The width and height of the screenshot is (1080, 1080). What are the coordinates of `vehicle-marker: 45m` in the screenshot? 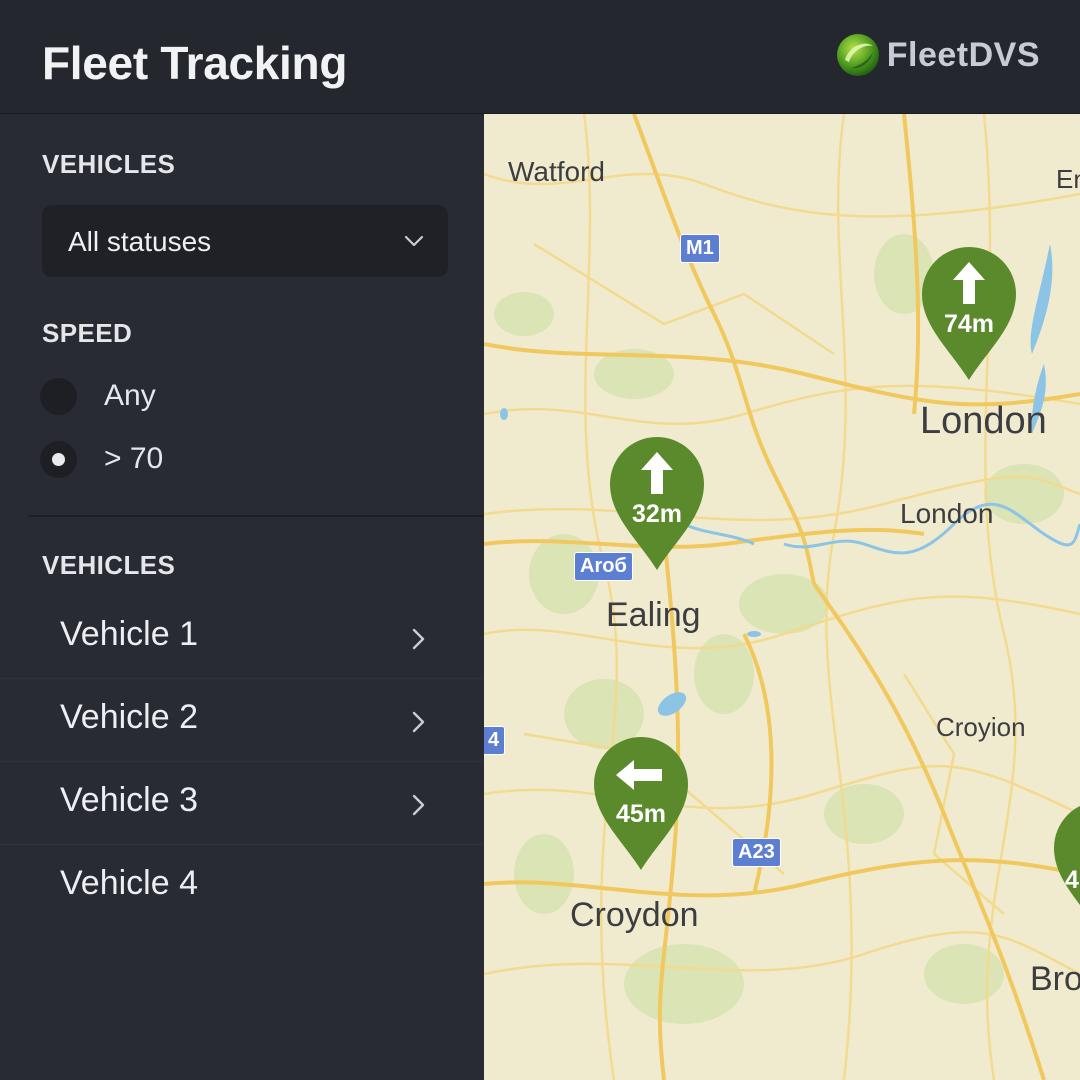 It's located at (641, 804).